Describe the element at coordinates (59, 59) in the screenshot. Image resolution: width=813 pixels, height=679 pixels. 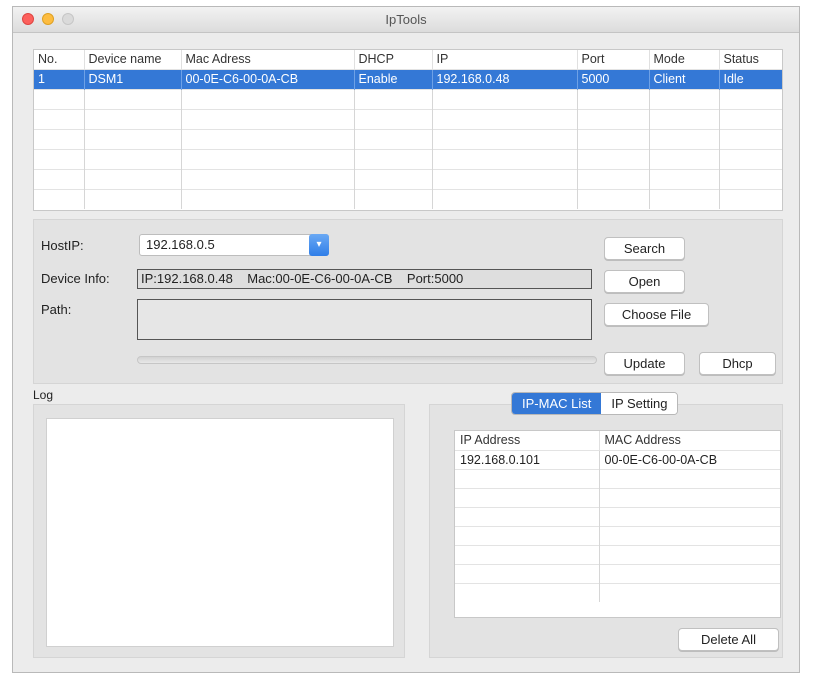
I see `column-header: No.` at that location.